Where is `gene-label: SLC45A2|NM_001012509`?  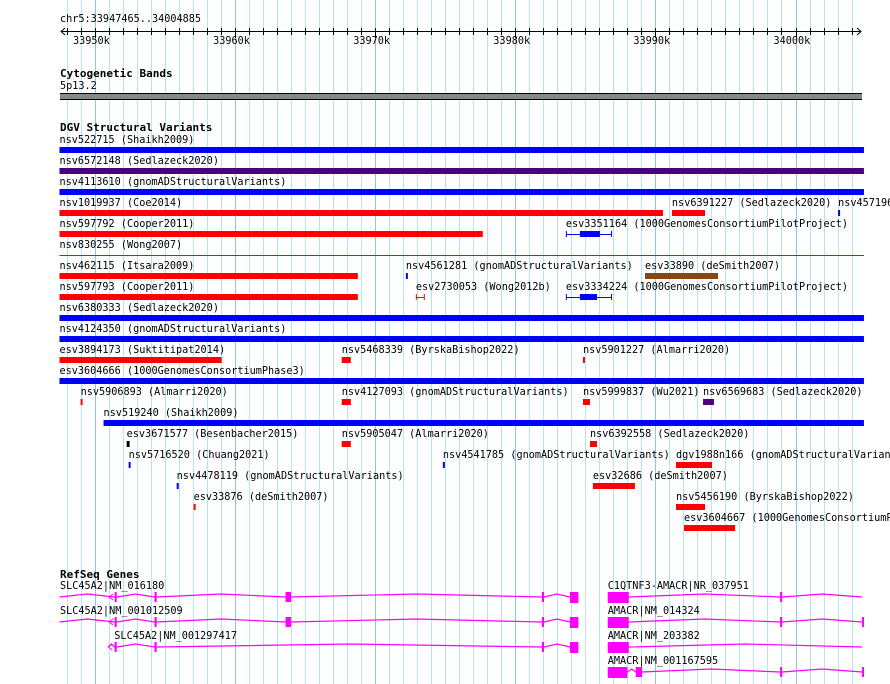
gene-label: SLC45A2|NM_001012509 is located at coordinates (121, 611).